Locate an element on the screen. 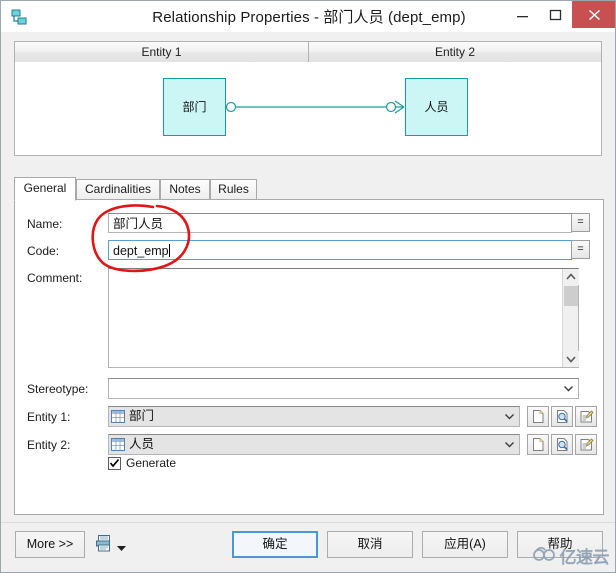  ok-button: 确定 is located at coordinates (275, 544).